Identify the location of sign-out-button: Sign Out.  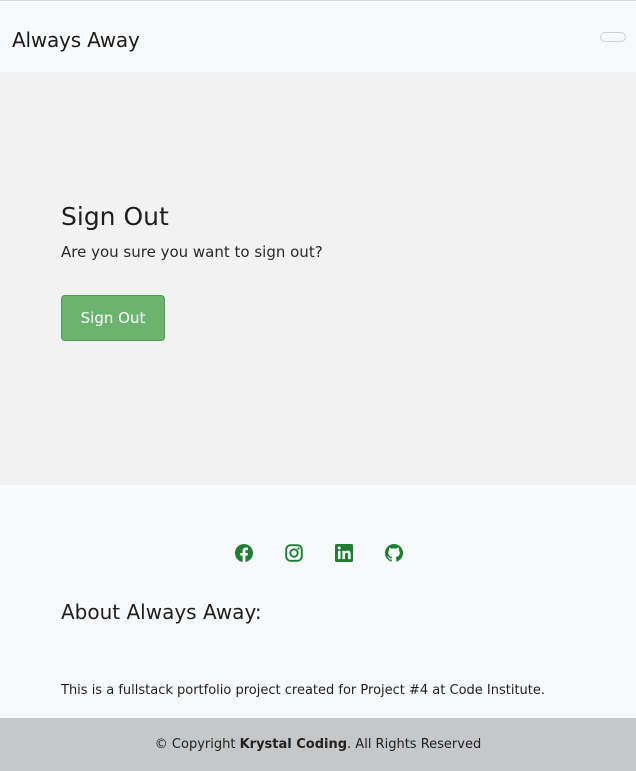
(113, 318).